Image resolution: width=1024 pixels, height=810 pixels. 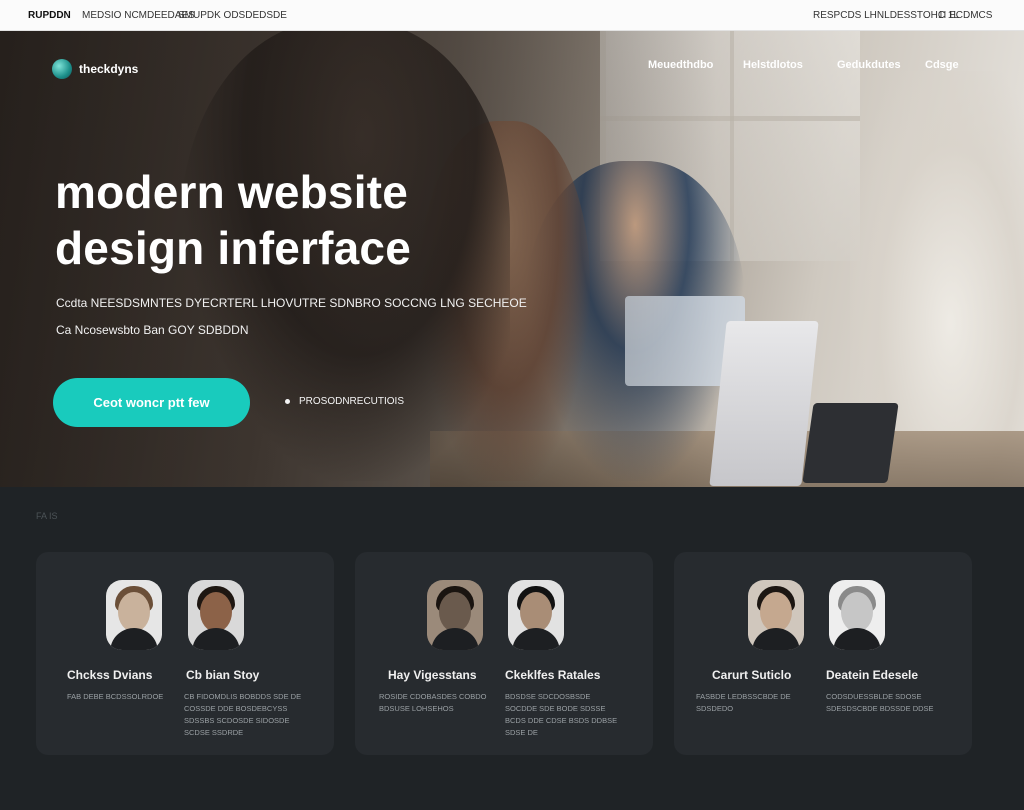 I want to click on section-label: FA IS, so click(x=47, y=516).